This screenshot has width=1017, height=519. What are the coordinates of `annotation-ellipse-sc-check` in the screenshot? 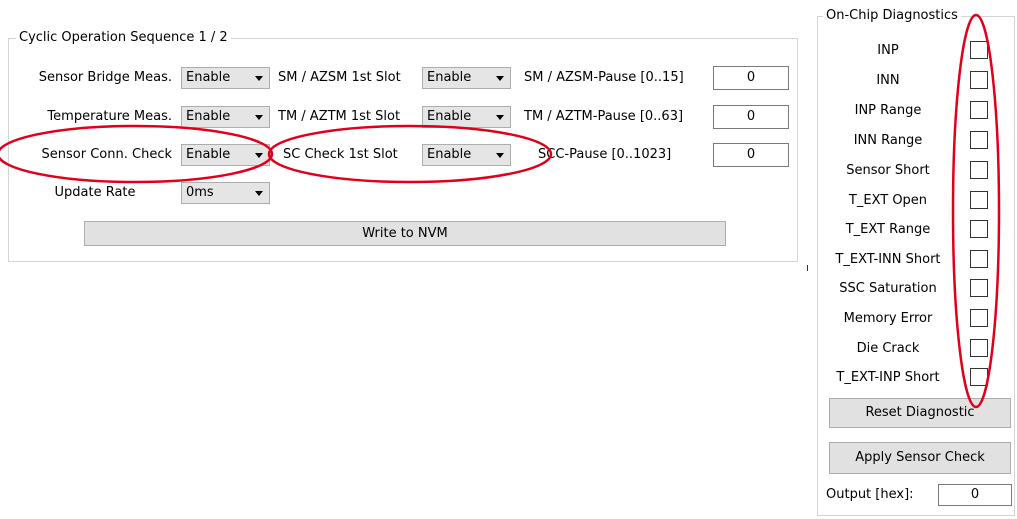 It's located at (410, 154).